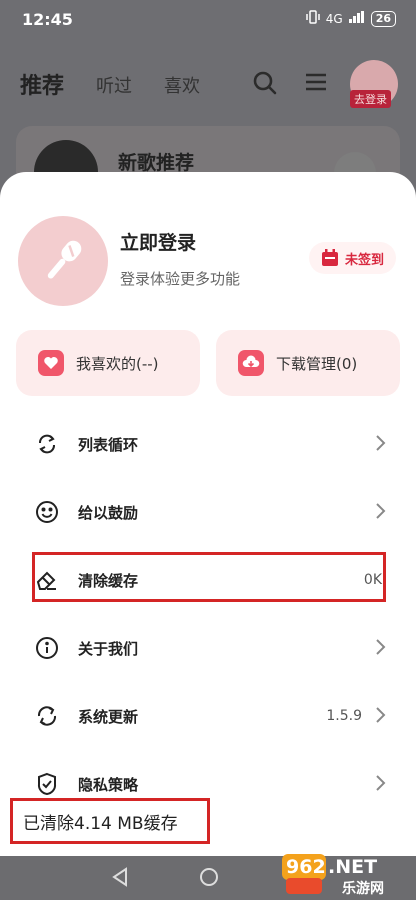 The height and width of the screenshot is (900, 416). Describe the element at coordinates (47, 19) in the screenshot. I see `status-time: 12:45` at that location.